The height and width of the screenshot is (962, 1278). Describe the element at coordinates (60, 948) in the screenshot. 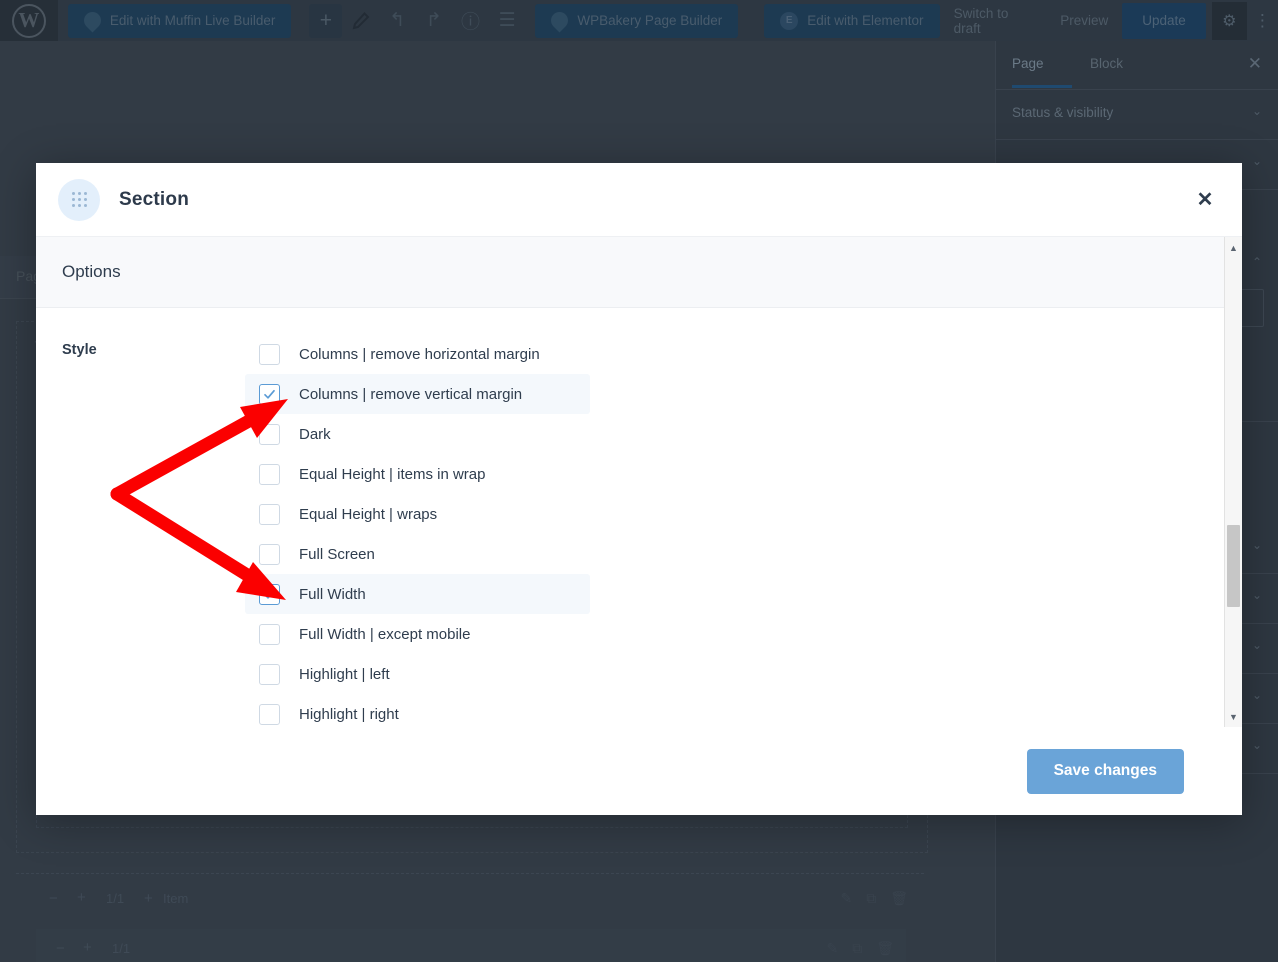

I see `collapse-icon-2: −` at that location.